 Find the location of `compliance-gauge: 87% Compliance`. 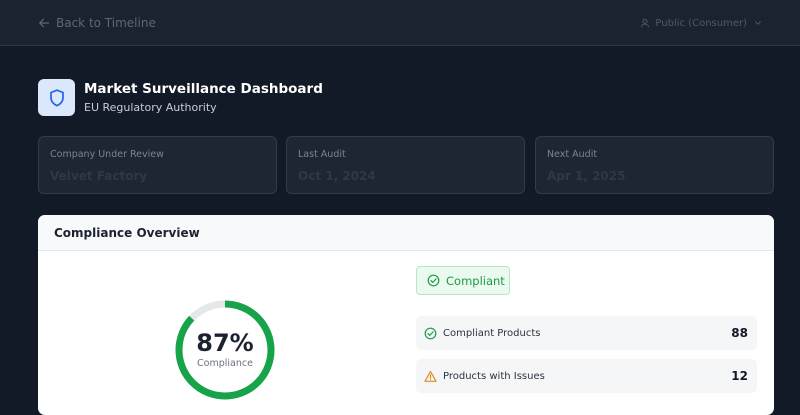

compliance-gauge: 87% Compliance is located at coordinates (225, 350).